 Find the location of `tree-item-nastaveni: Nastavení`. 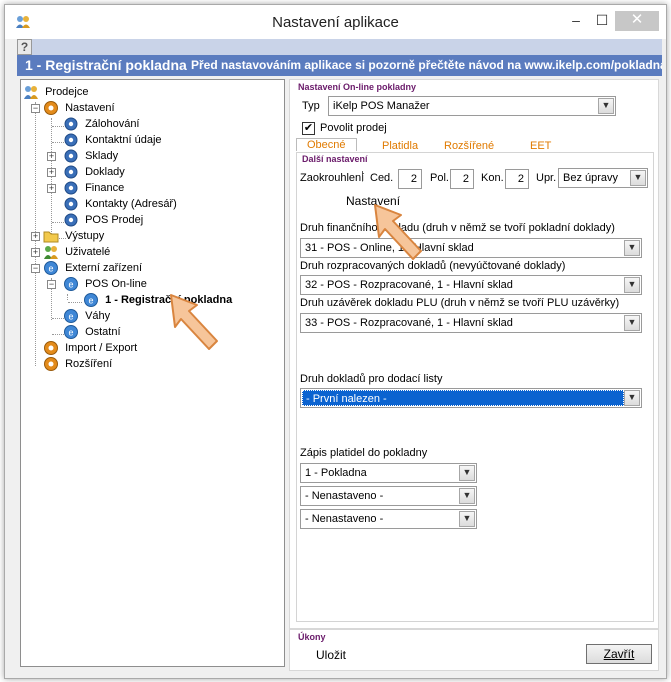

tree-item-nastaveni: Nastavení is located at coordinates (79, 108).